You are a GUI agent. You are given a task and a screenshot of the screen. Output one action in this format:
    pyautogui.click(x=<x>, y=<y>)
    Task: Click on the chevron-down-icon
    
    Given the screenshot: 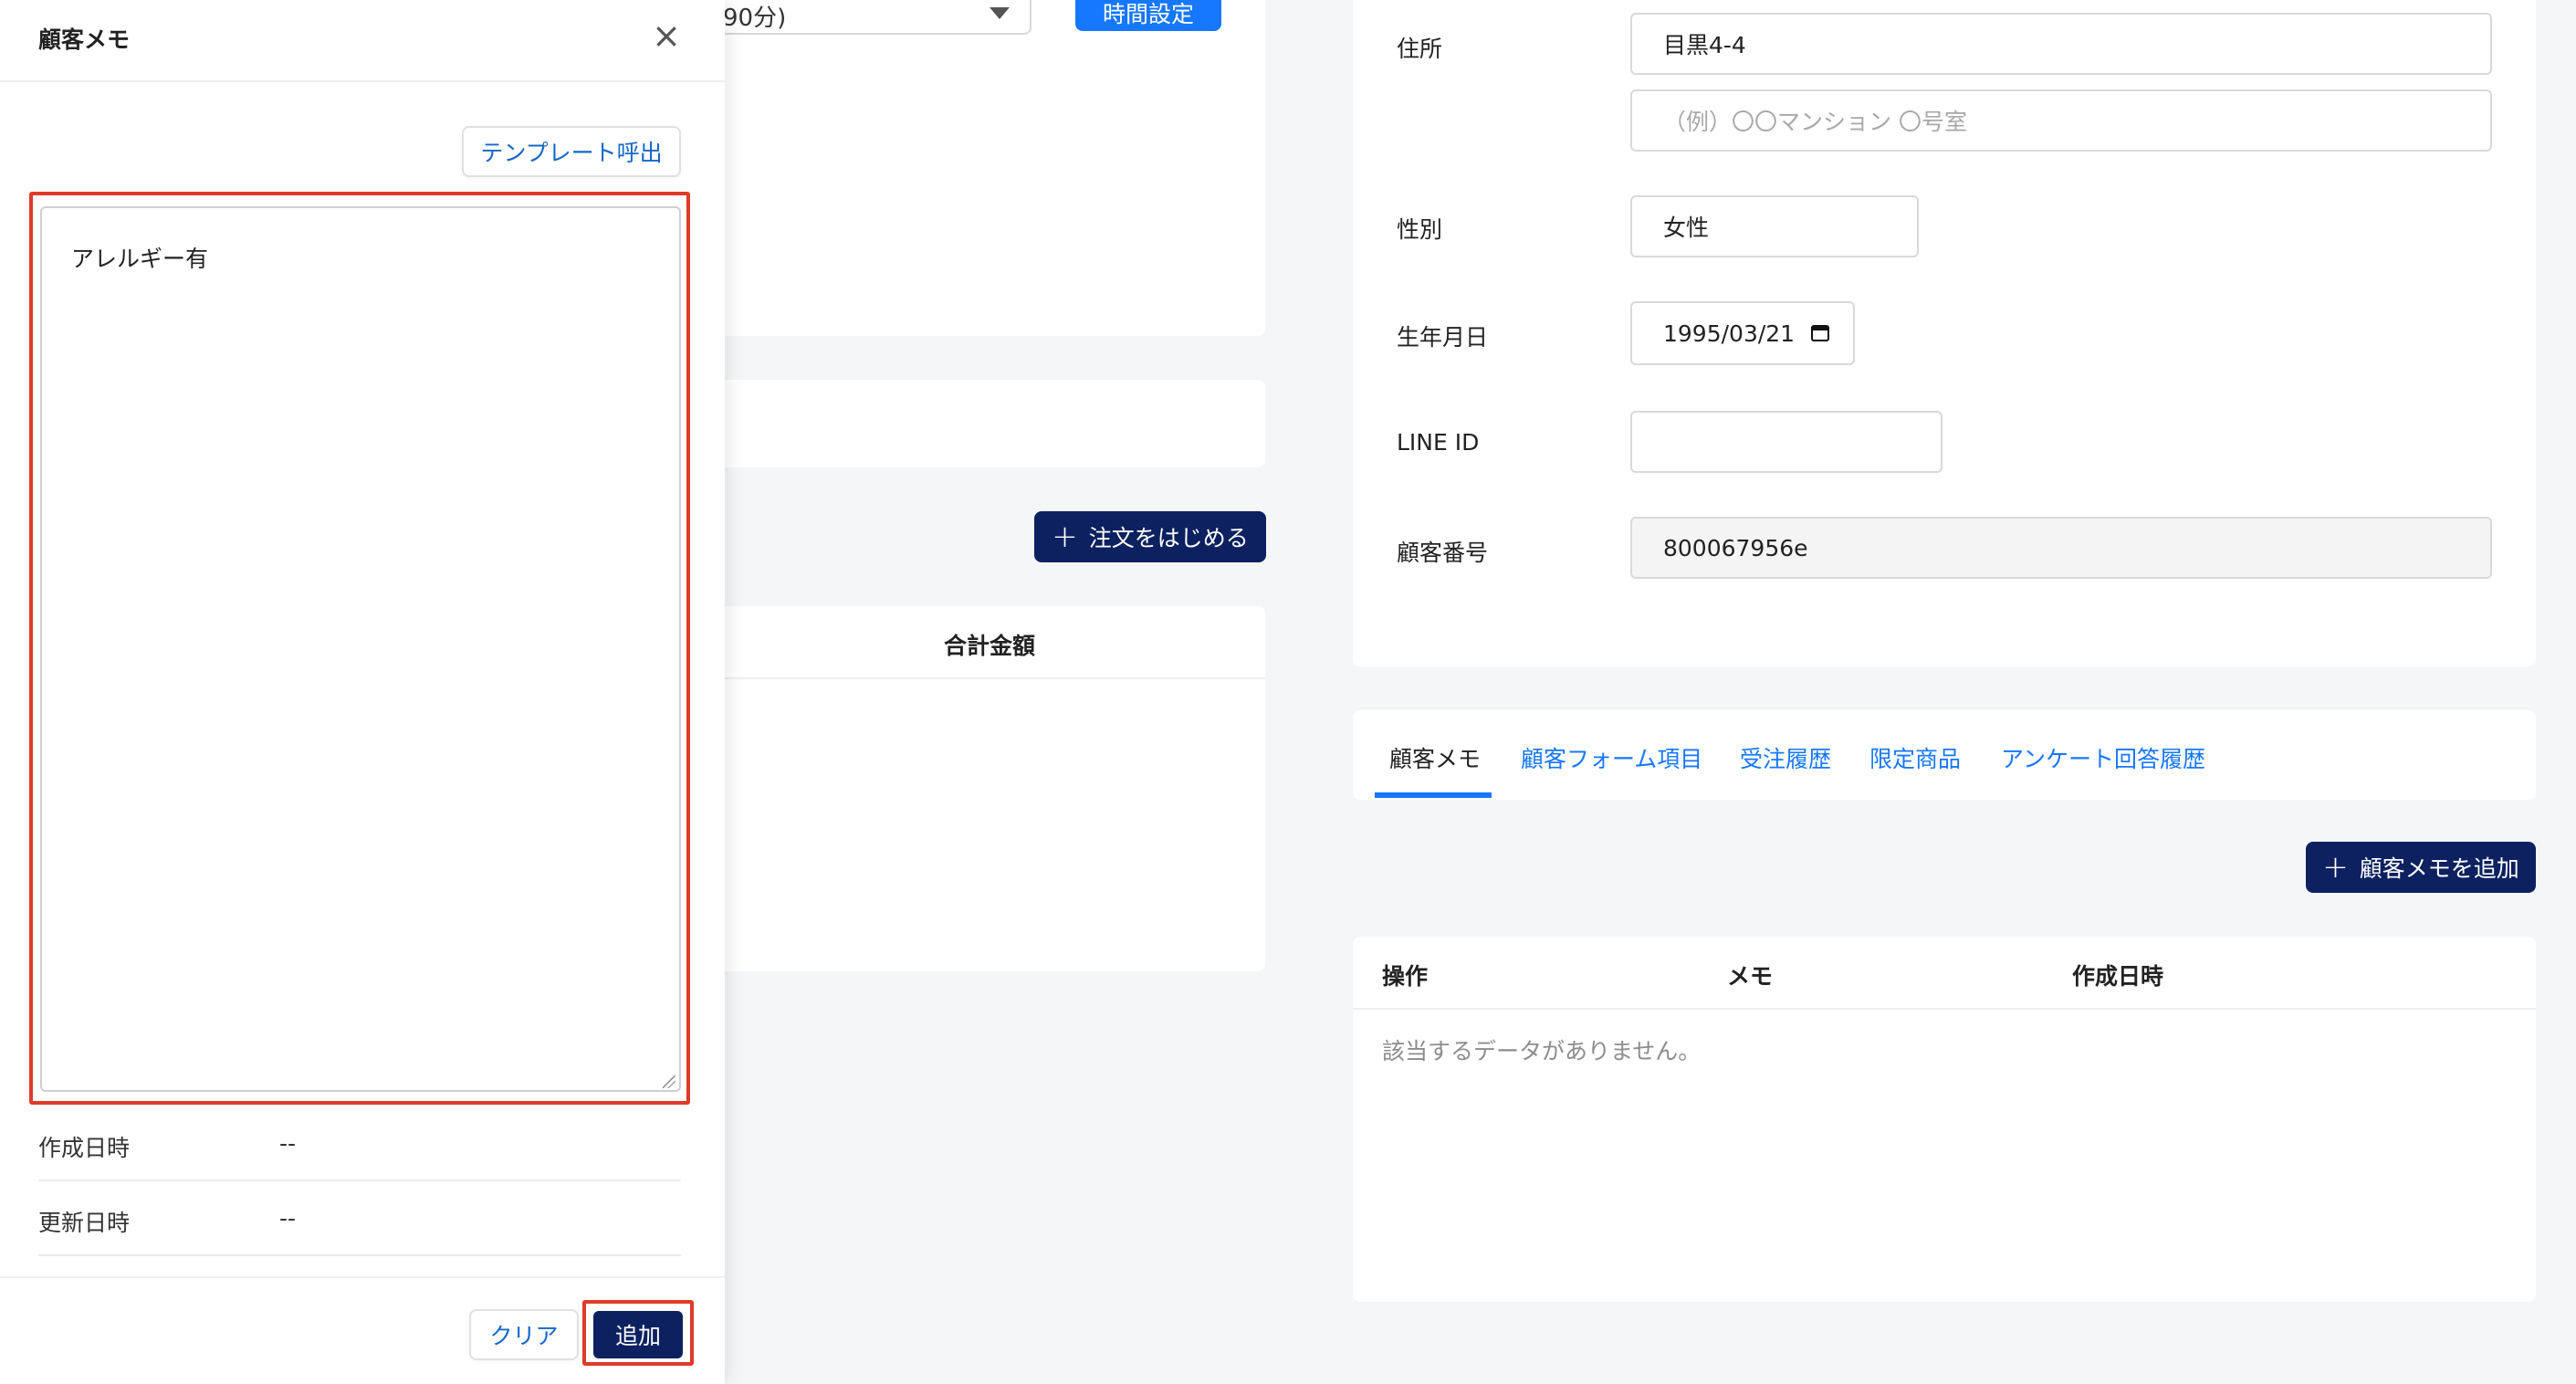 What is the action you would take?
    pyautogui.click(x=1000, y=13)
    